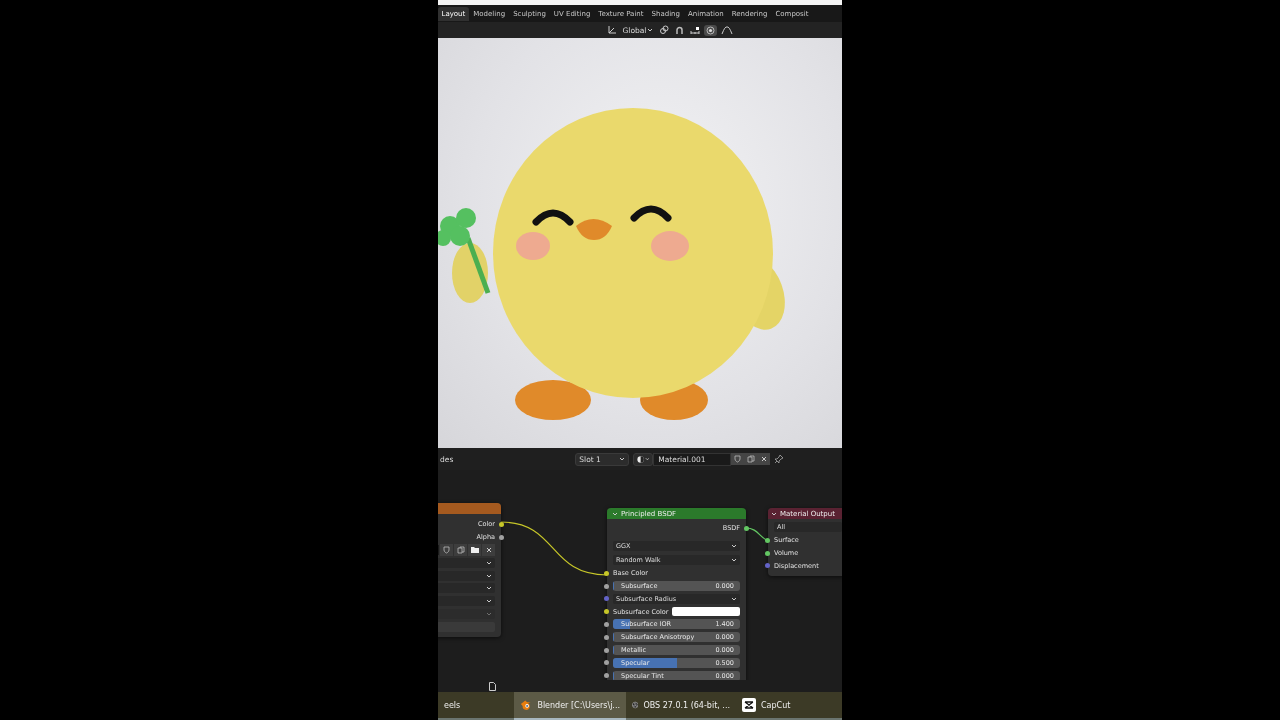 The width and height of the screenshot is (1280, 720). Describe the element at coordinates (695, 30) in the screenshot. I see `snap-grid-icon` at that location.